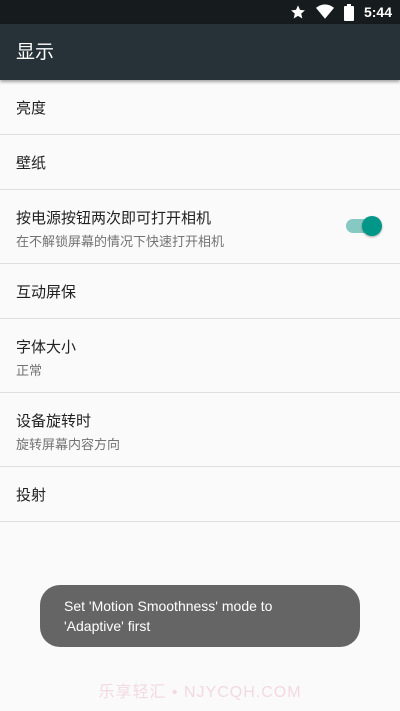 Image resolution: width=400 pixels, height=711 pixels. I want to click on setting-title: 设备旋转时, so click(54, 421).